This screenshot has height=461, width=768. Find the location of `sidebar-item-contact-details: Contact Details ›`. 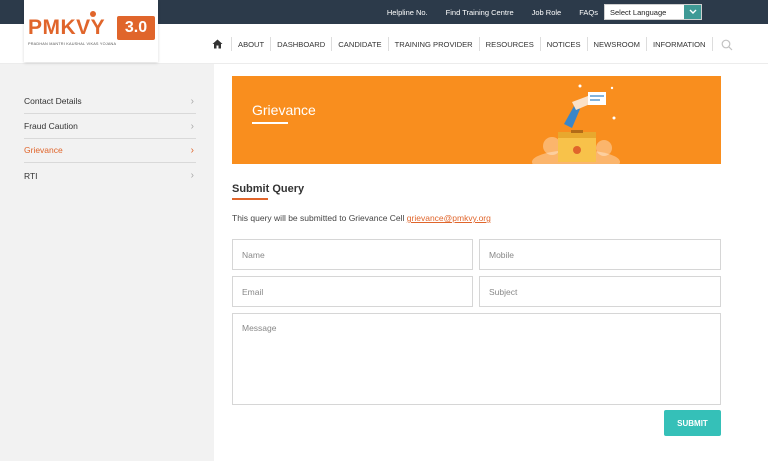

sidebar-item-contact-details: Contact Details › is located at coordinates (110, 101).